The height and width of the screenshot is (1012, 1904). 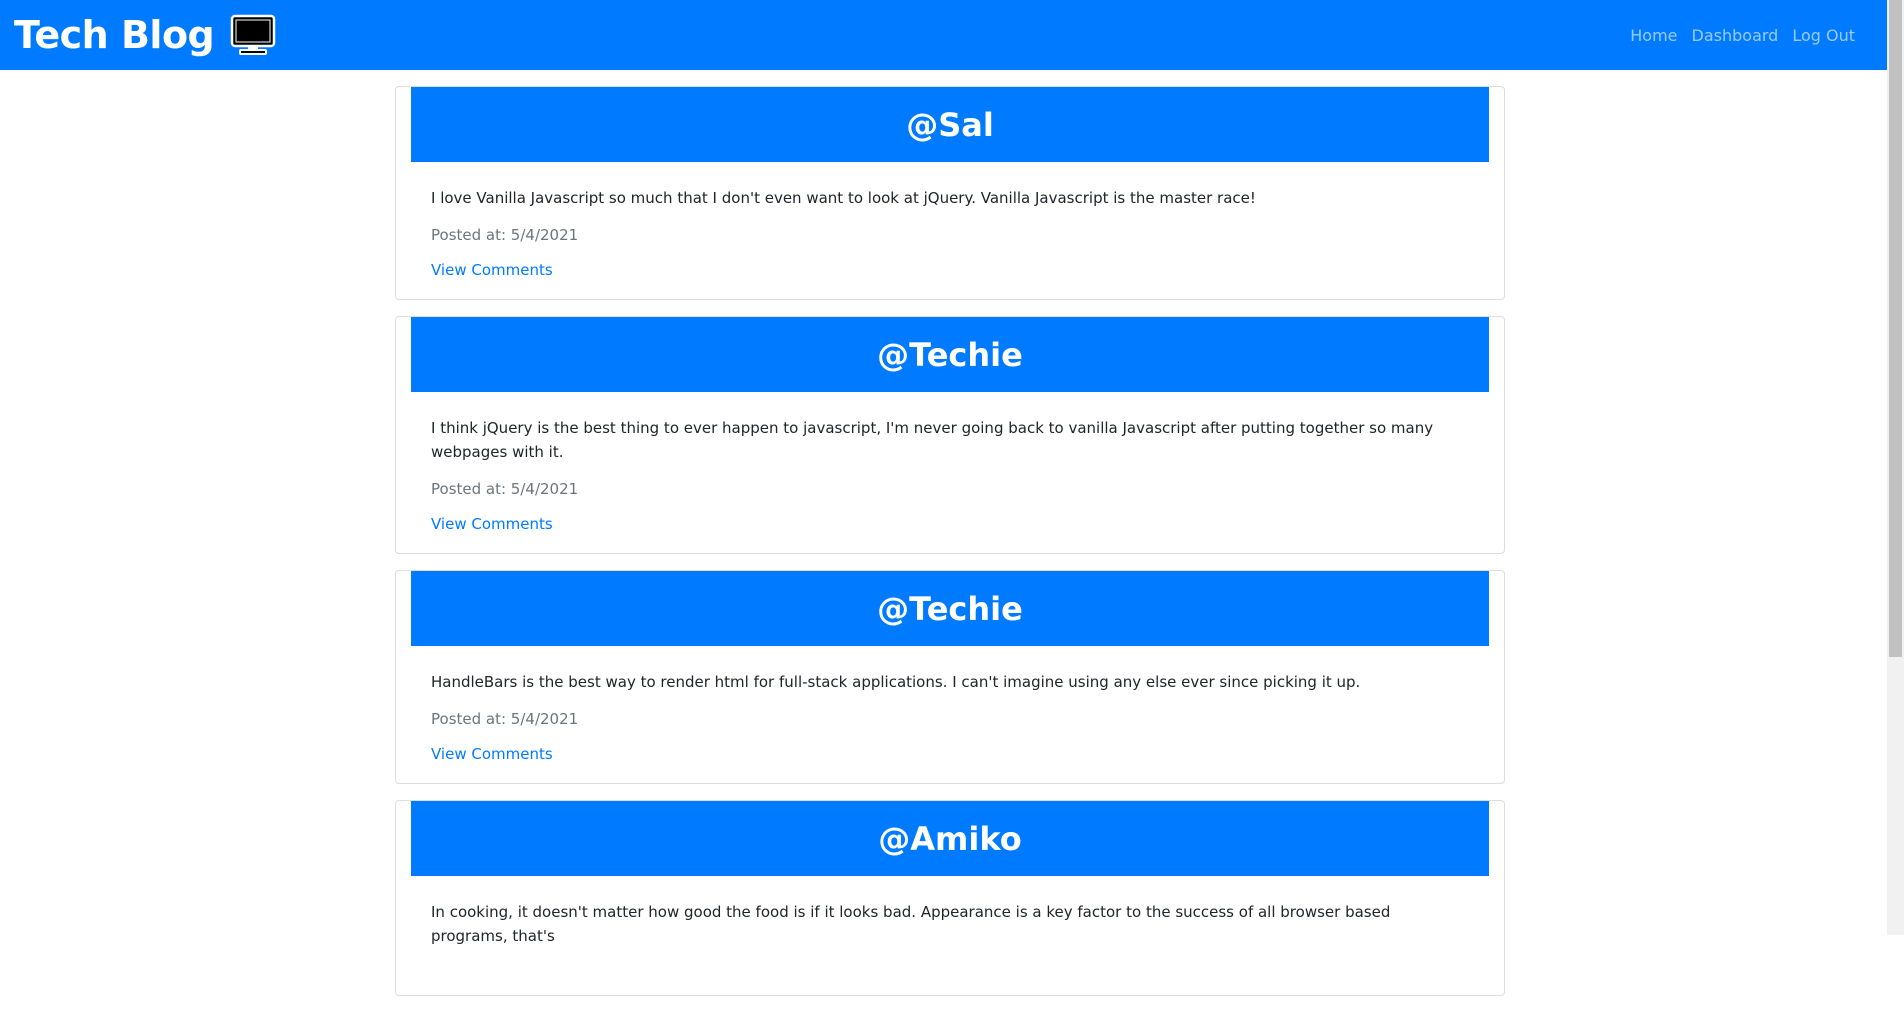 What do you see at coordinates (943, 35) in the screenshot?
I see `navbar: Tech Blog Home Dashboard Log Out` at bounding box center [943, 35].